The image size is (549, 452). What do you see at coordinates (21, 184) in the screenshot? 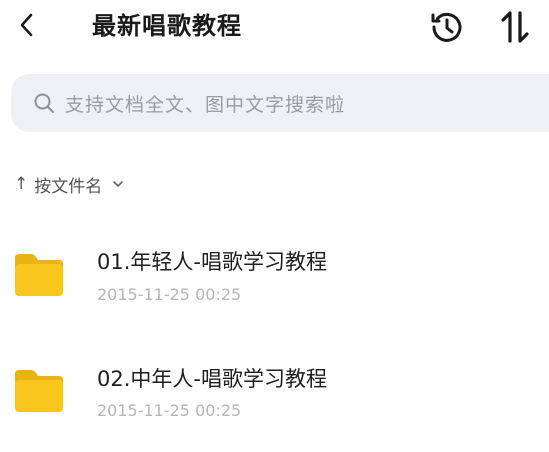
I see `sort-up-arrow-icon: ↑` at bounding box center [21, 184].